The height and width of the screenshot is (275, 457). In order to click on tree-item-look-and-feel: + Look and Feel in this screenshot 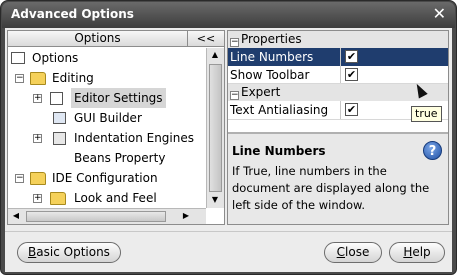, I will do `click(107, 198)`.